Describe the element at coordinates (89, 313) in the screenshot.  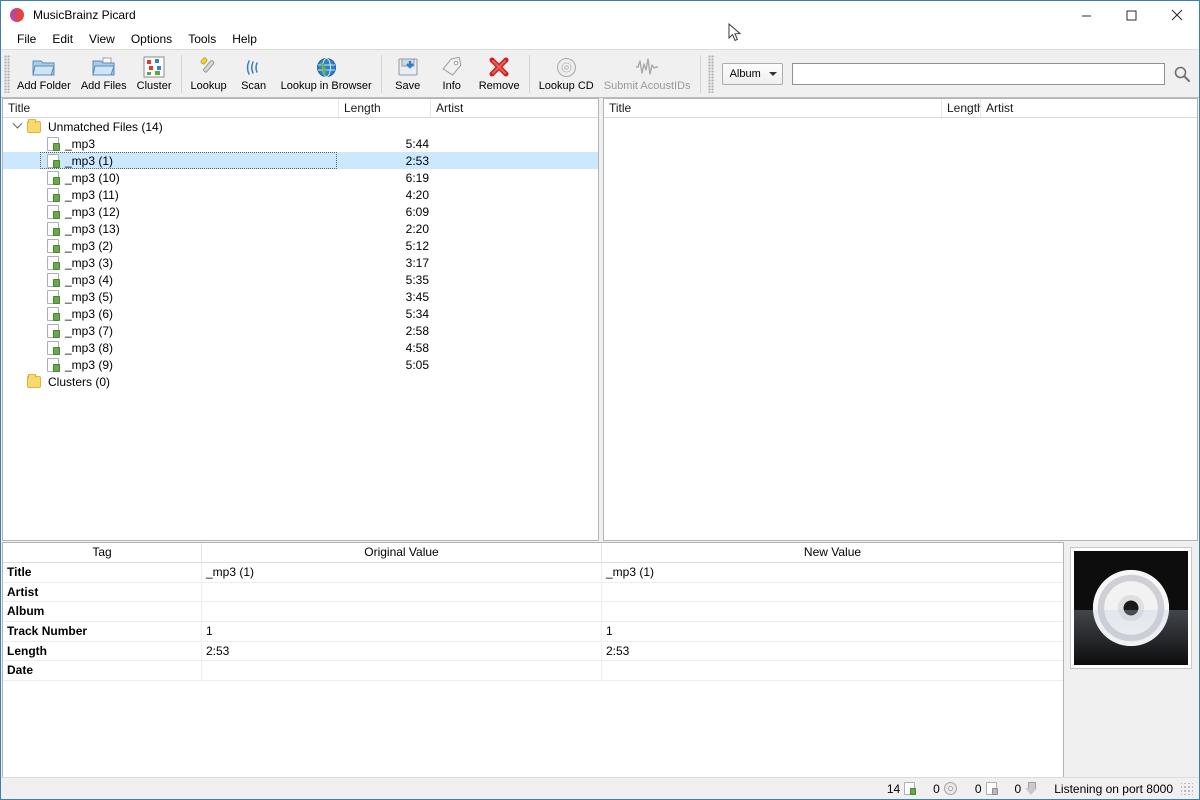
I see `tree-row-title: _mp3 (6)` at that location.